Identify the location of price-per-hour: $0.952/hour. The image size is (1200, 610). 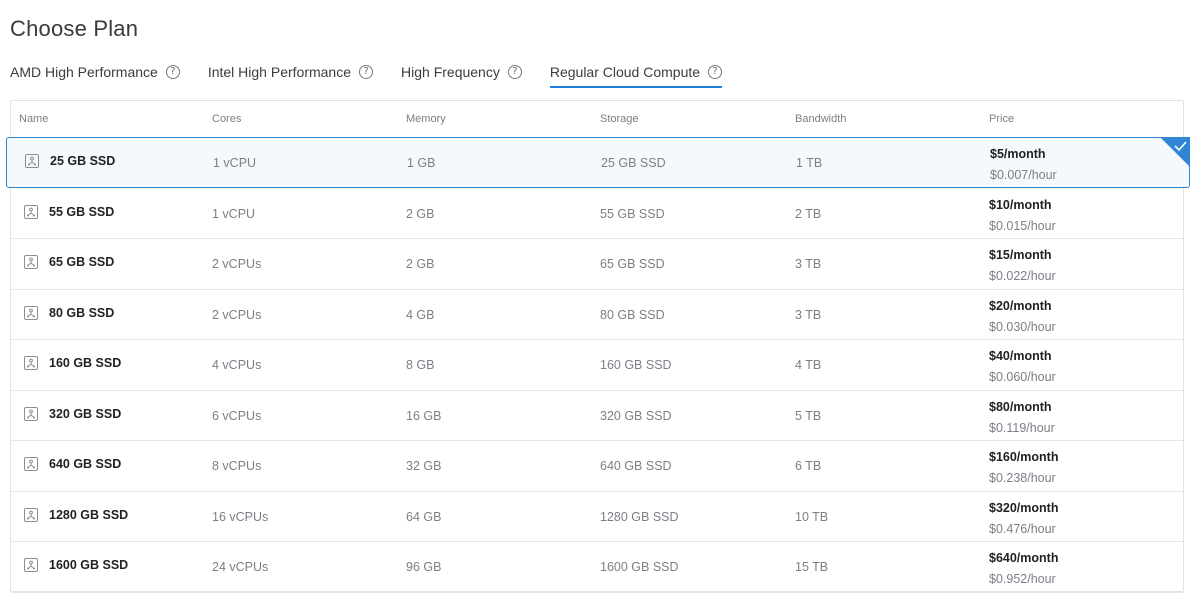
(1022, 579).